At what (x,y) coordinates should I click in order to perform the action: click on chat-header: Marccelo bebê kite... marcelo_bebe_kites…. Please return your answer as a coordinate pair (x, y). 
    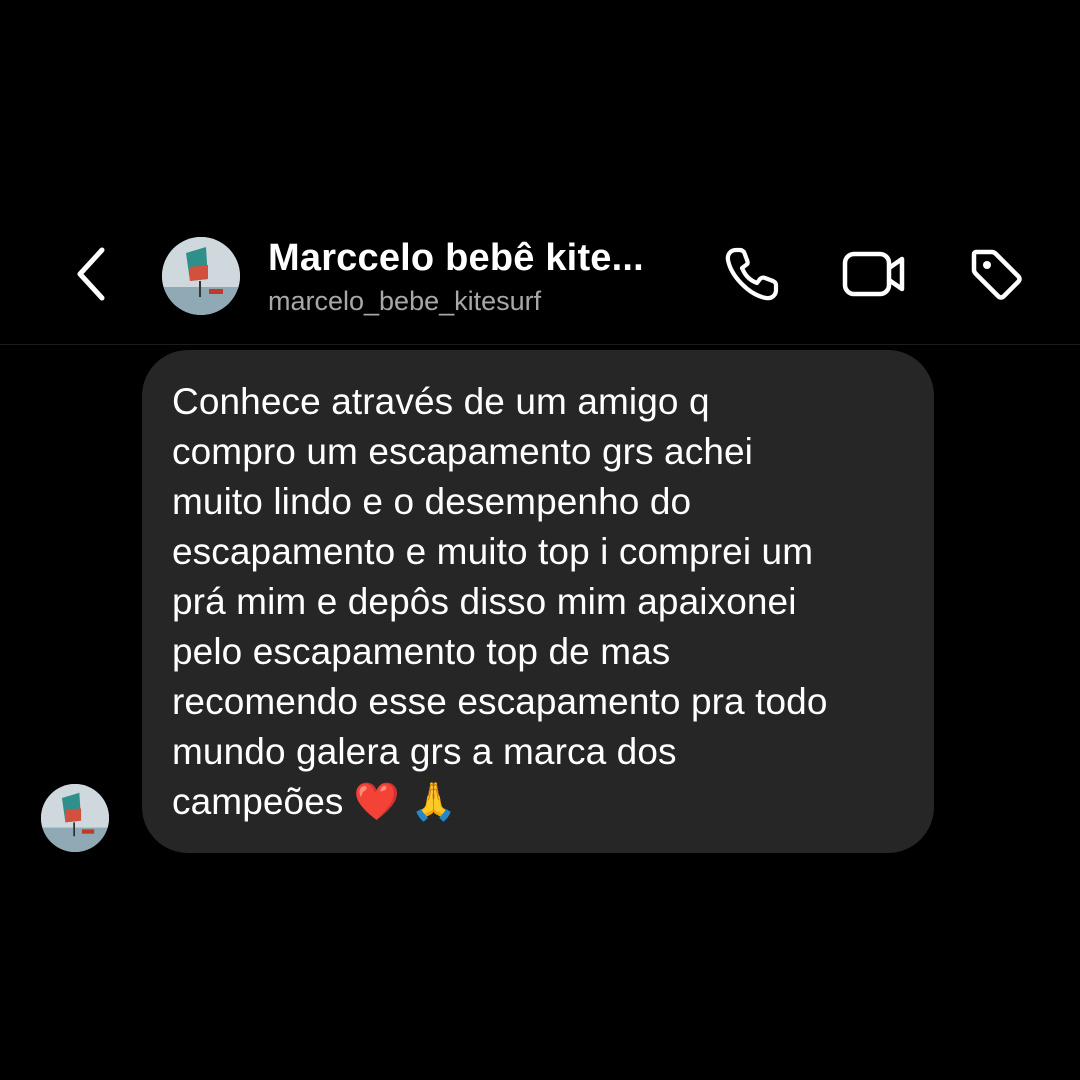
    Looking at the image, I should click on (540, 282).